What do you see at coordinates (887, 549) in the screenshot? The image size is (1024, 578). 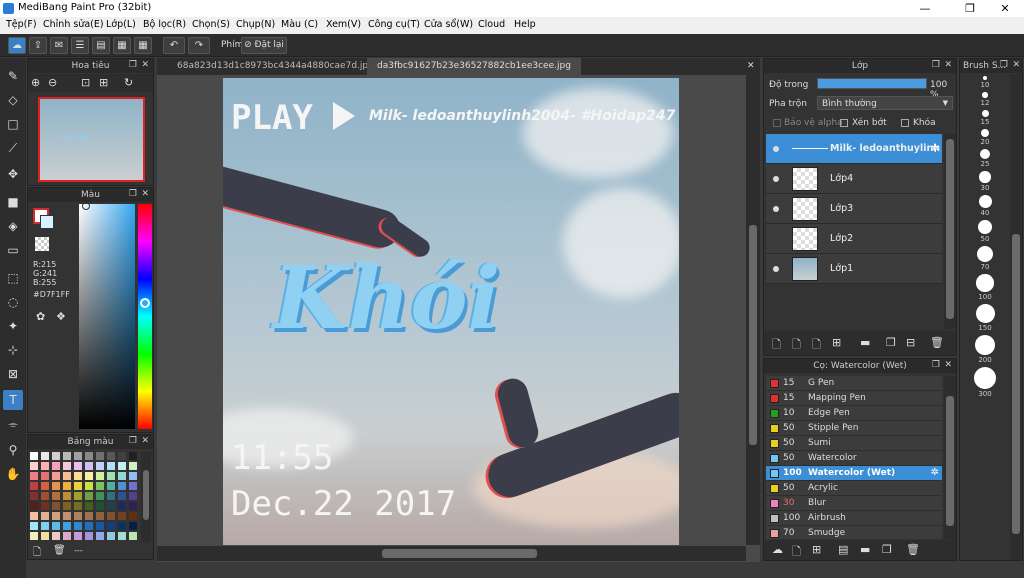 I see `duplicate-brush-icon: ❐` at bounding box center [887, 549].